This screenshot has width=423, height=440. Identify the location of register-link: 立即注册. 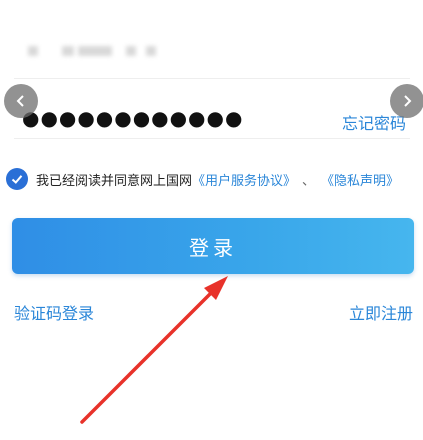
(381, 312).